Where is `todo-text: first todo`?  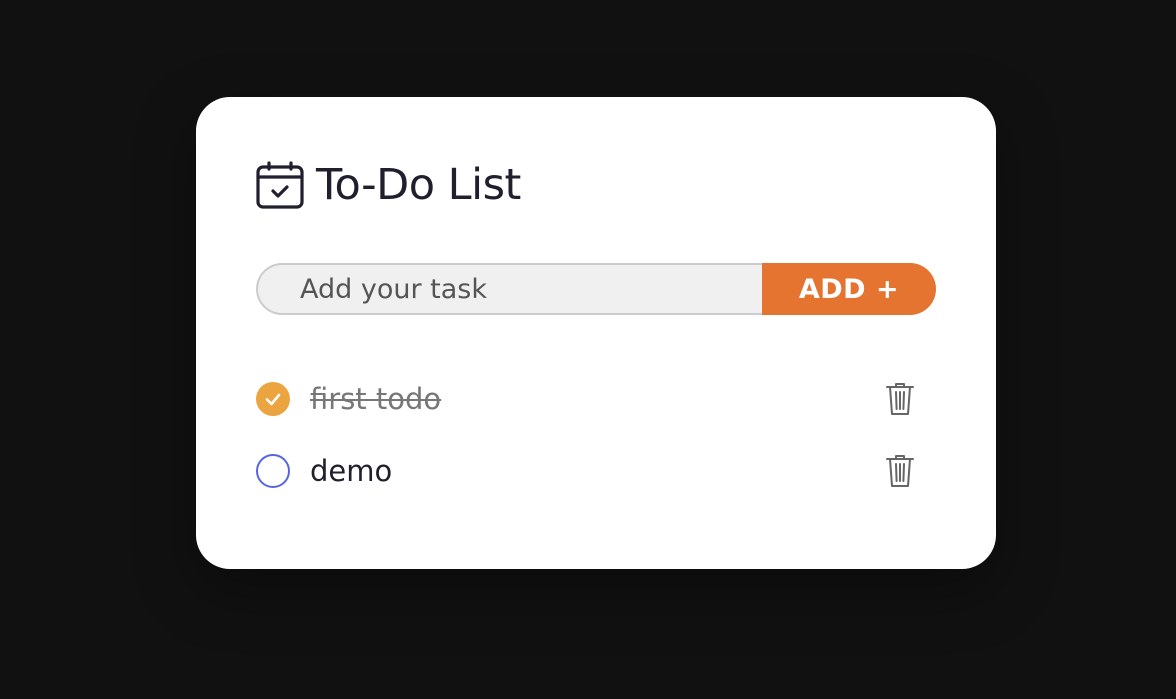
todo-text: first todo is located at coordinates (376, 399).